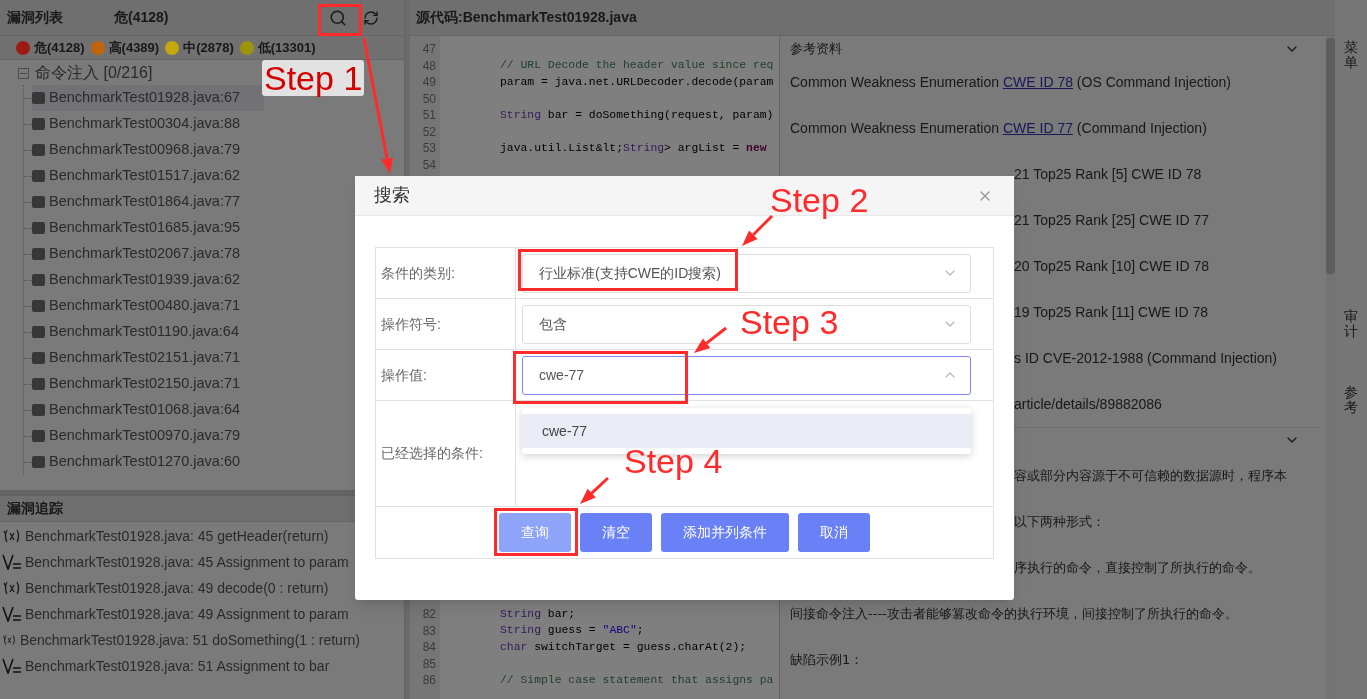  Describe the element at coordinates (208, 47) in the screenshot. I see `severity-count: 中(2878)` at that location.